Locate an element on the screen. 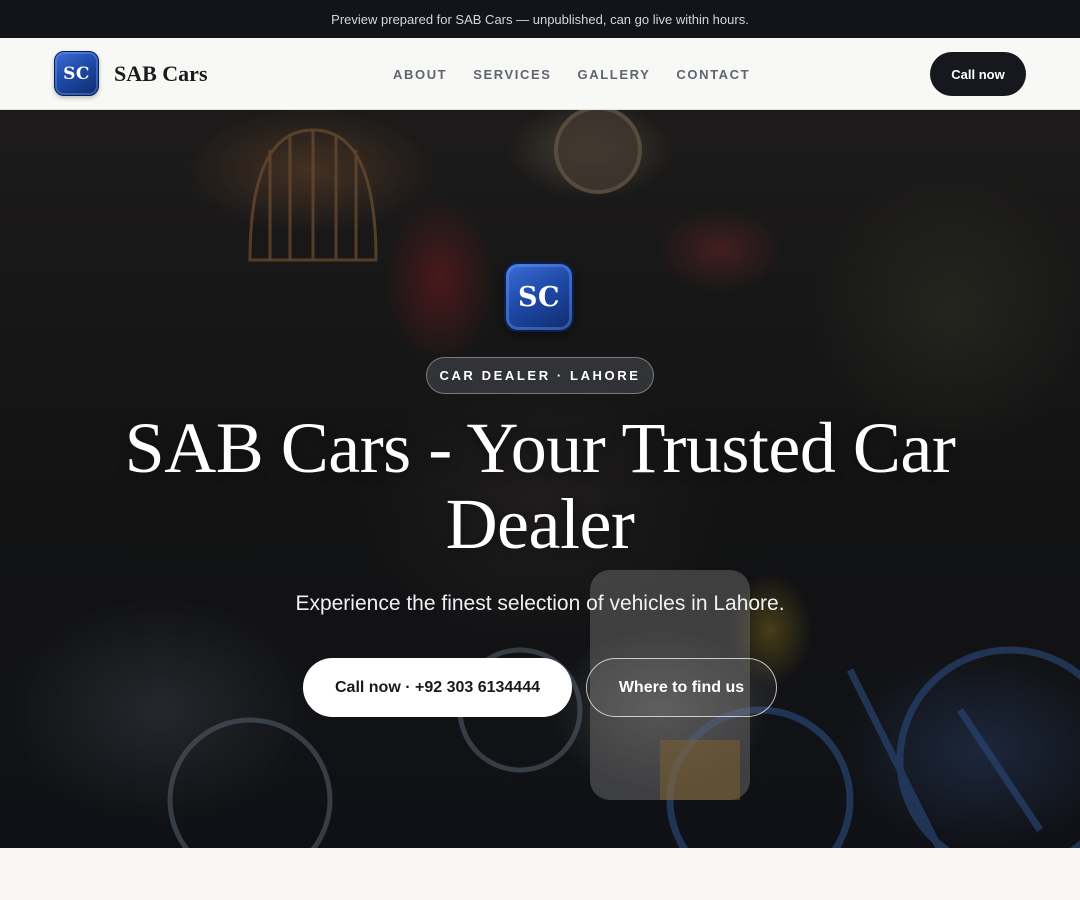 The image size is (1080, 900). hero-call-button: Call now · +92 303 6134444 is located at coordinates (437, 687).